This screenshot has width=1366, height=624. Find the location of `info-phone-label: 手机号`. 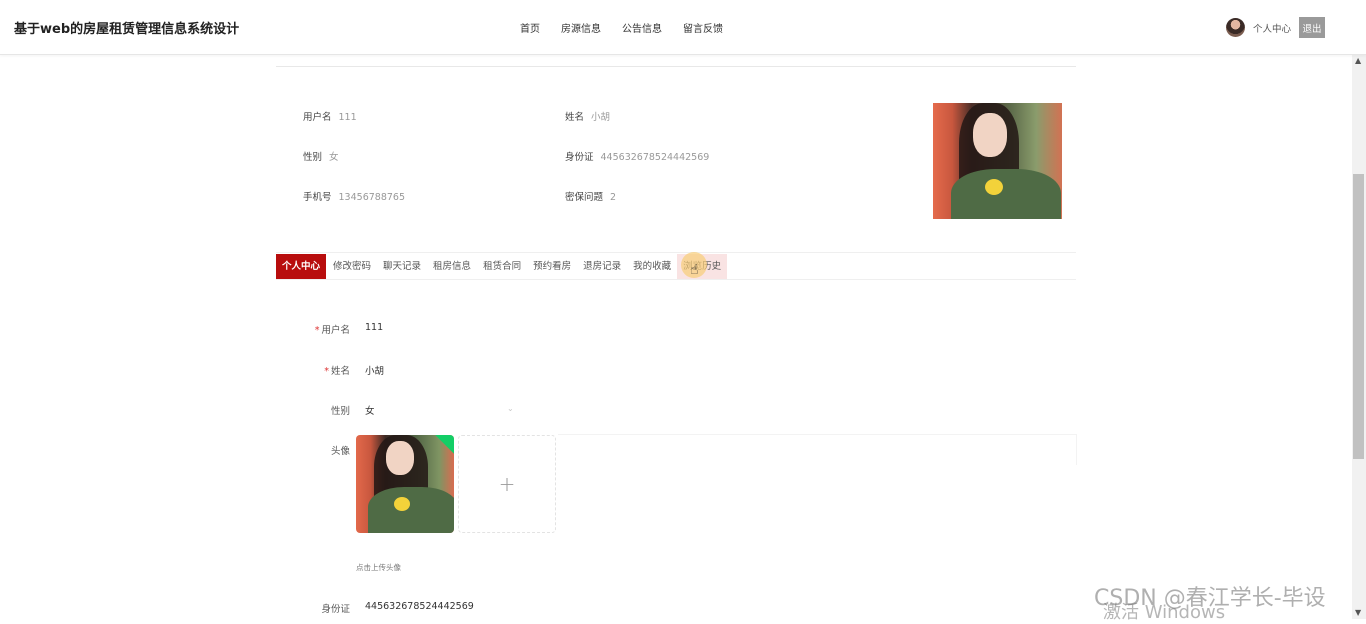

info-phone-label: 手机号 is located at coordinates (317, 197).